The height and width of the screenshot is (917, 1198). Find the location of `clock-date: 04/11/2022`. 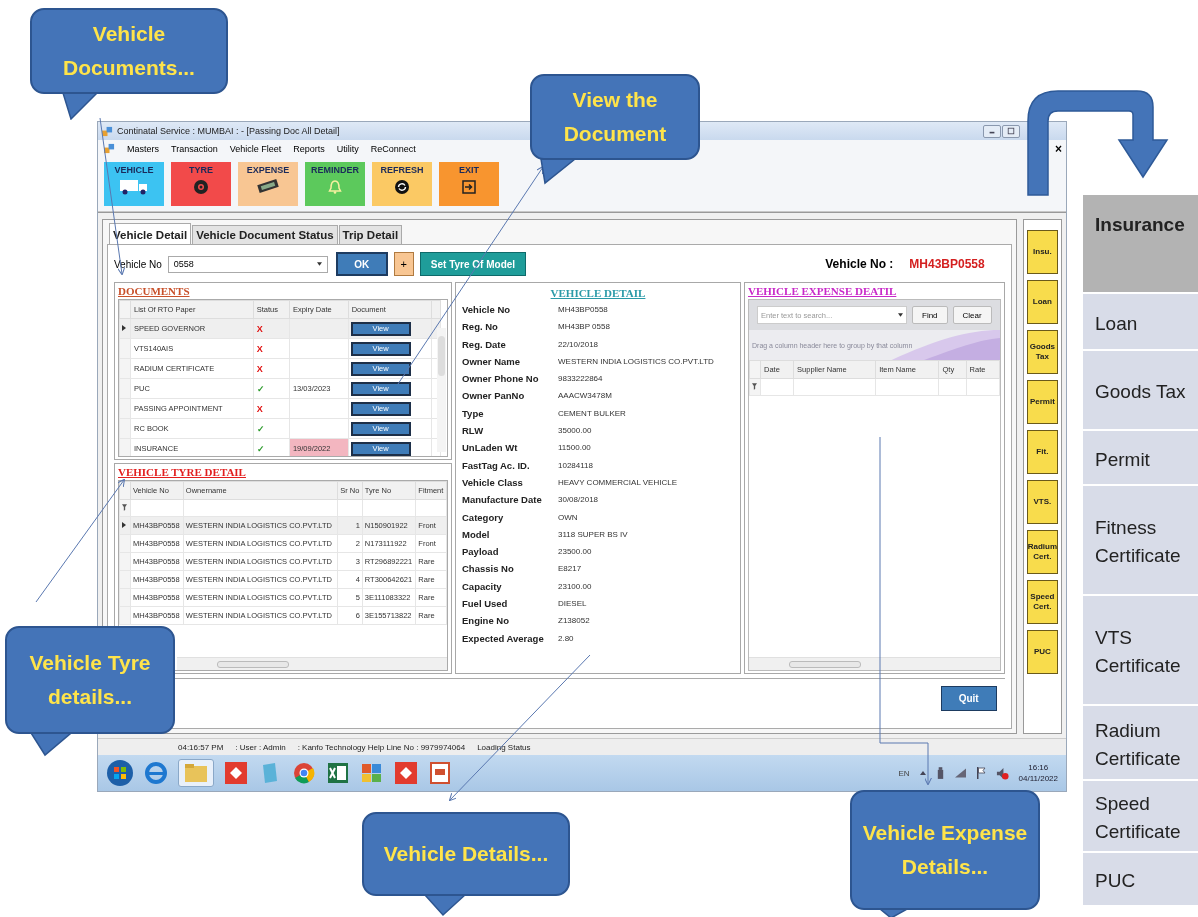

clock-date: 04/11/2022 is located at coordinates (1038, 778).